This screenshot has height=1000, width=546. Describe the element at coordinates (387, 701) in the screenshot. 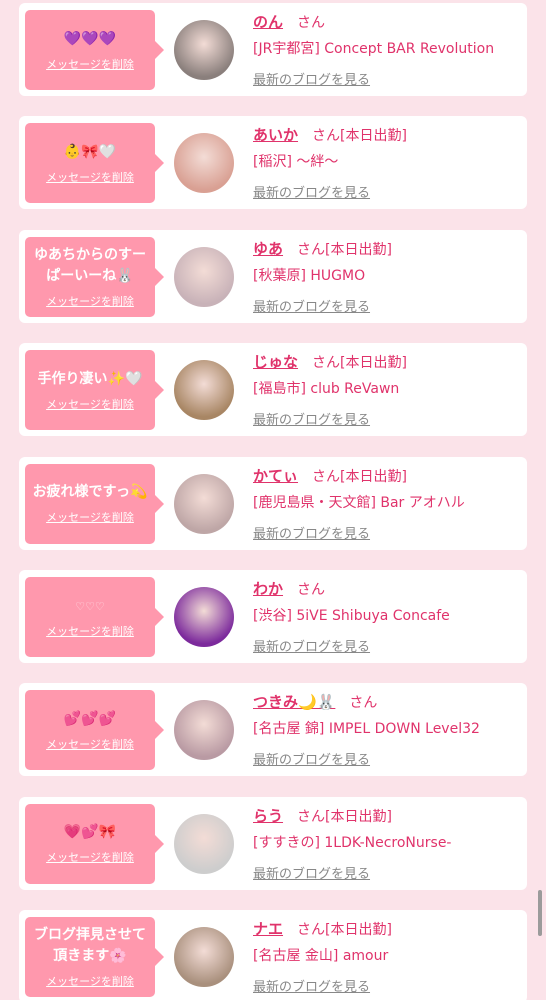

I see `name-row: つきみ🌙🐰 さん` at that location.